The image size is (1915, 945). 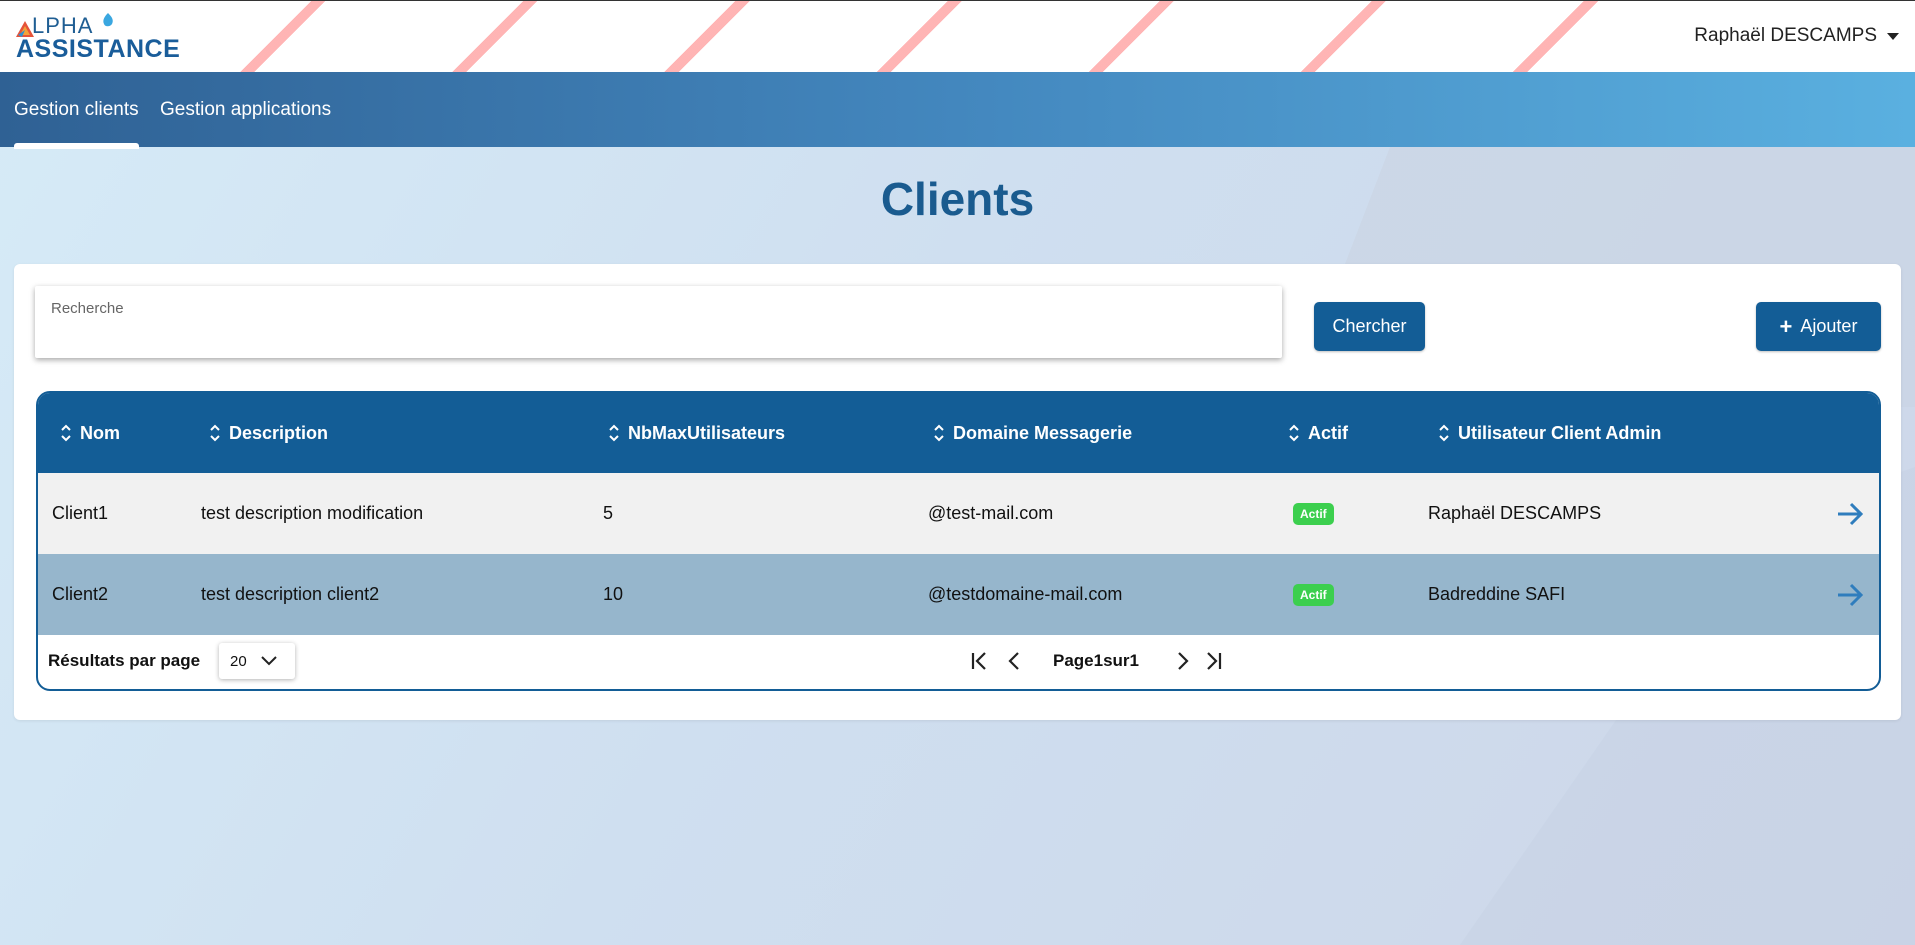 What do you see at coordinates (1786, 326) in the screenshot?
I see `plus-icon: +` at bounding box center [1786, 326].